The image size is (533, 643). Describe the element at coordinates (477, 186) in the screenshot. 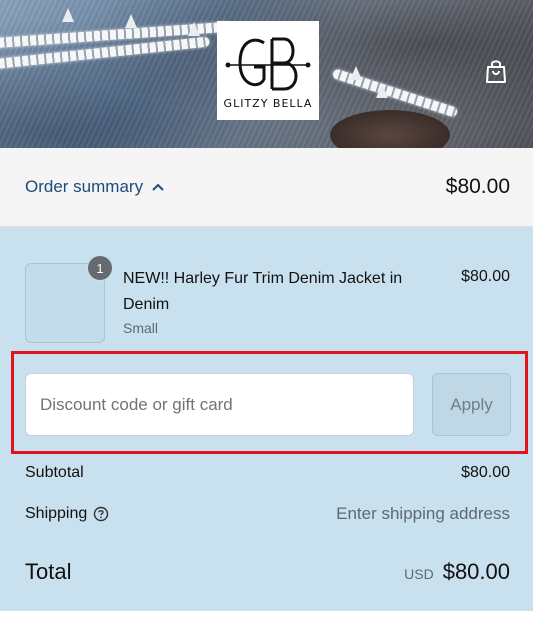

I see `order-summary-total: $80.00` at that location.